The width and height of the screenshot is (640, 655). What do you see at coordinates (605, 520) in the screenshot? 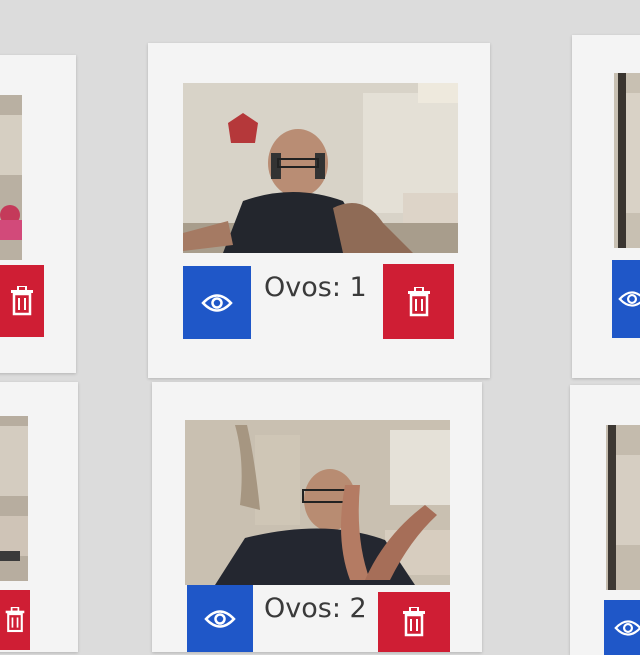
I see `card-right-bottom` at bounding box center [605, 520].